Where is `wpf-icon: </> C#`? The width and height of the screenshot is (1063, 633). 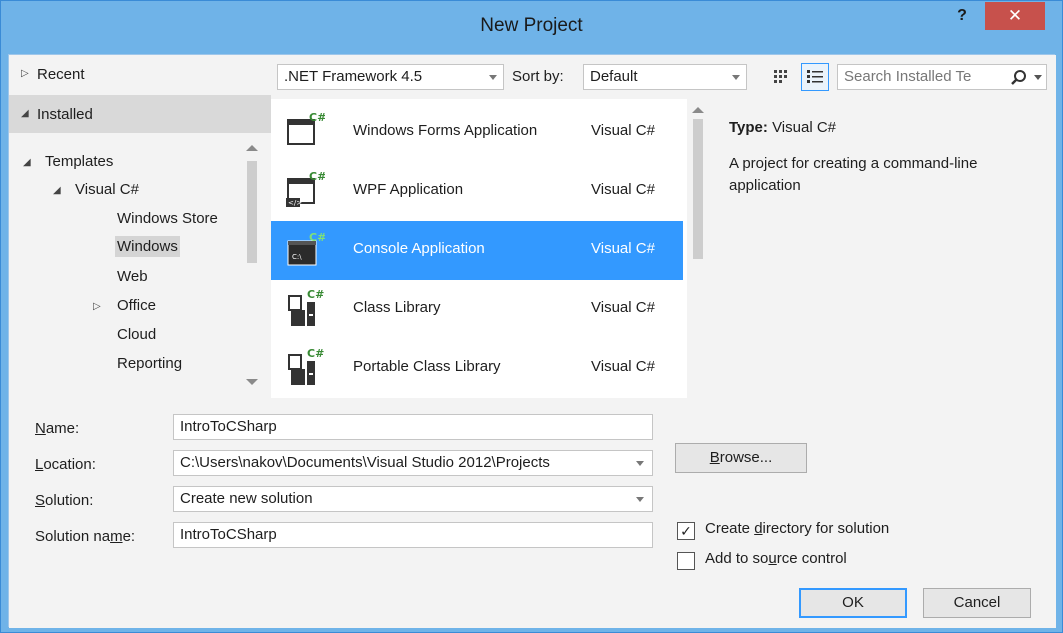
wpf-icon: </> C# is located at coordinates (305, 188).